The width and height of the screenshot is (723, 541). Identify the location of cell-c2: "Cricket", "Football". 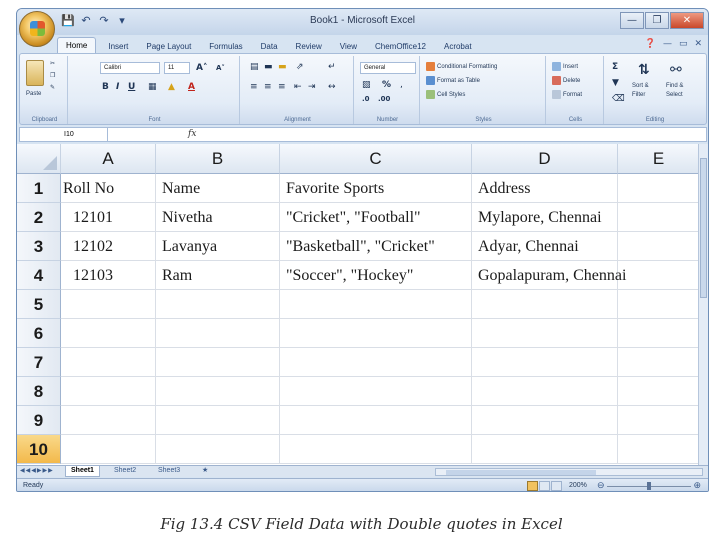
(376, 217).